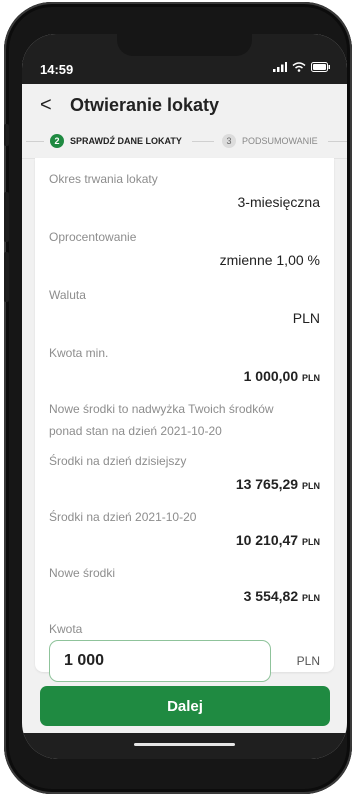  What do you see at coordinates (79, 353) in the screenshot?
I see `min-amount-label: Kwota min.` at bounding box center [79, 353].